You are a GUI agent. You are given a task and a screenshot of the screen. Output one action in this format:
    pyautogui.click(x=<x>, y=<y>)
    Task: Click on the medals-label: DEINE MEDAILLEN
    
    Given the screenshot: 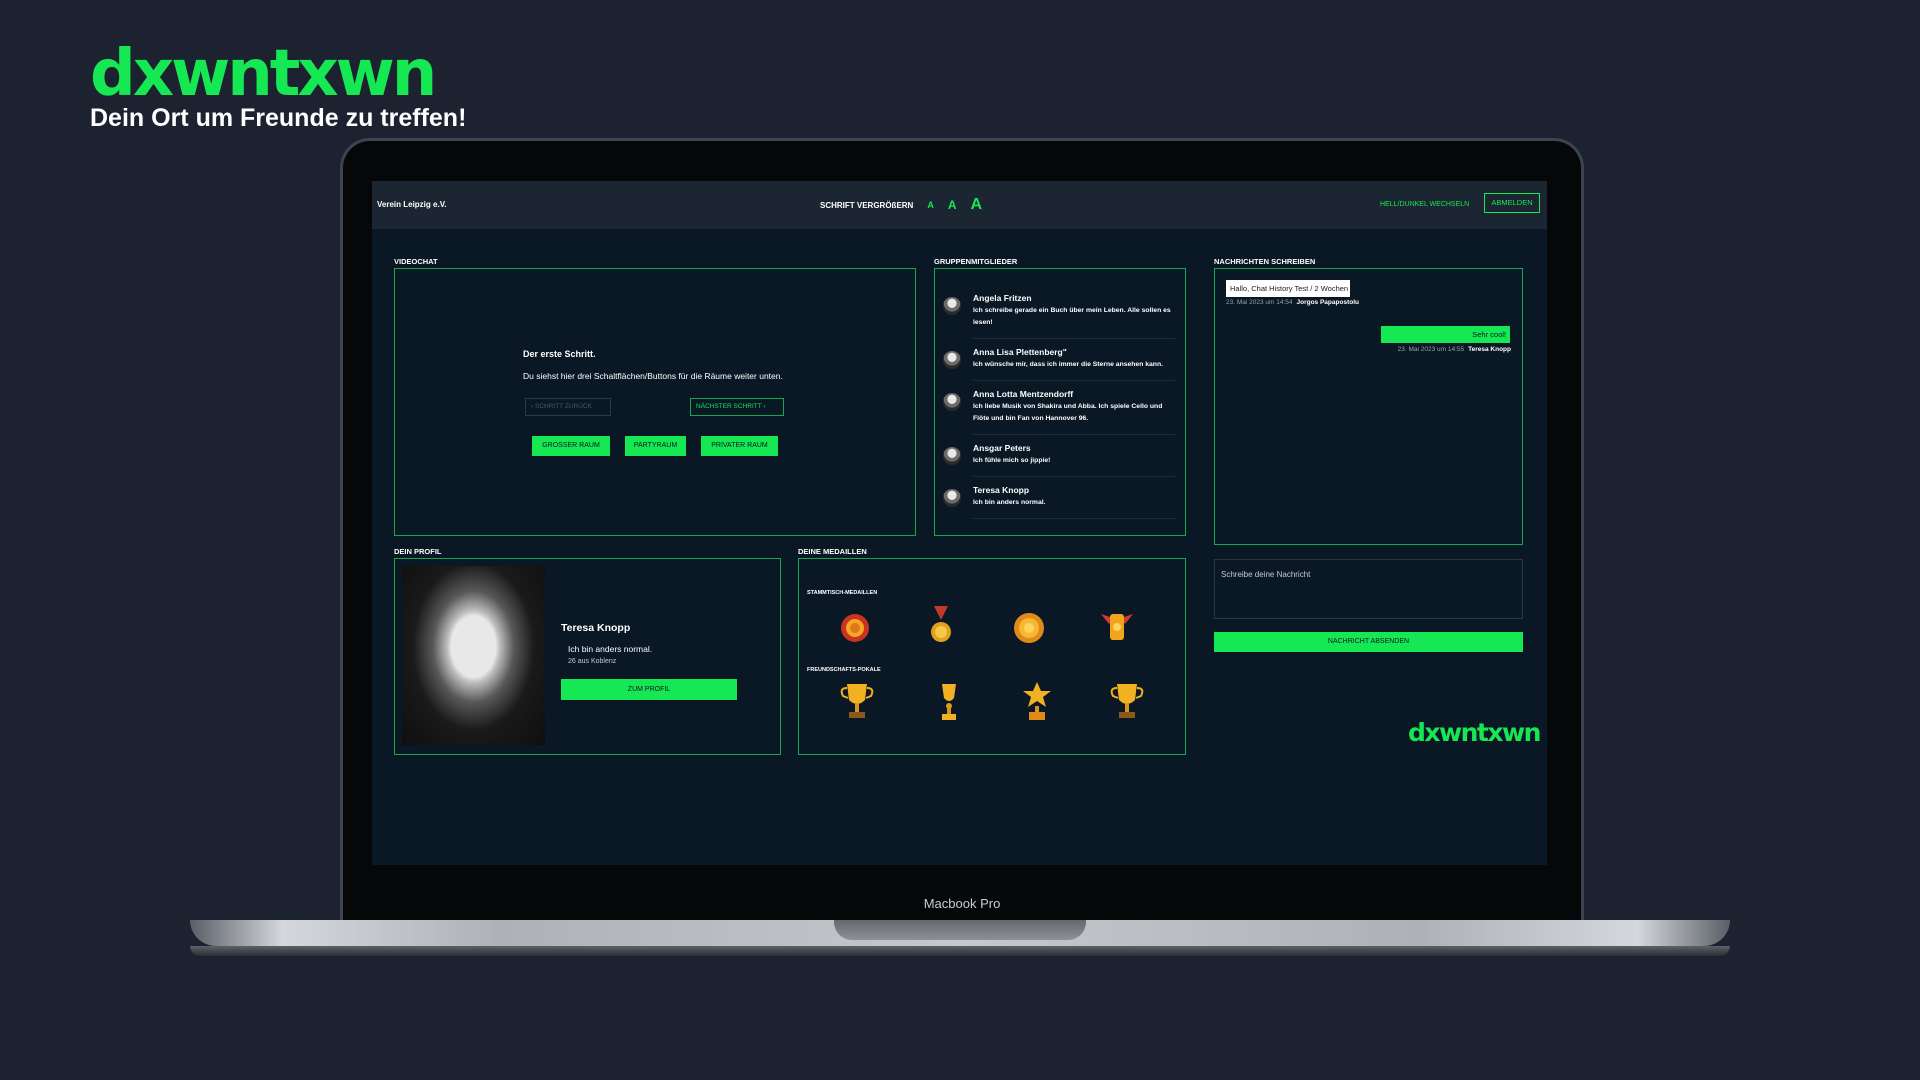 What is the action you would take?
    pyautogui.click(x=832, y=551)
    